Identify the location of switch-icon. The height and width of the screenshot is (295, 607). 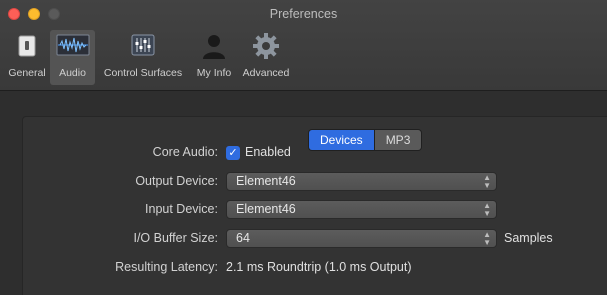
(27, 46).